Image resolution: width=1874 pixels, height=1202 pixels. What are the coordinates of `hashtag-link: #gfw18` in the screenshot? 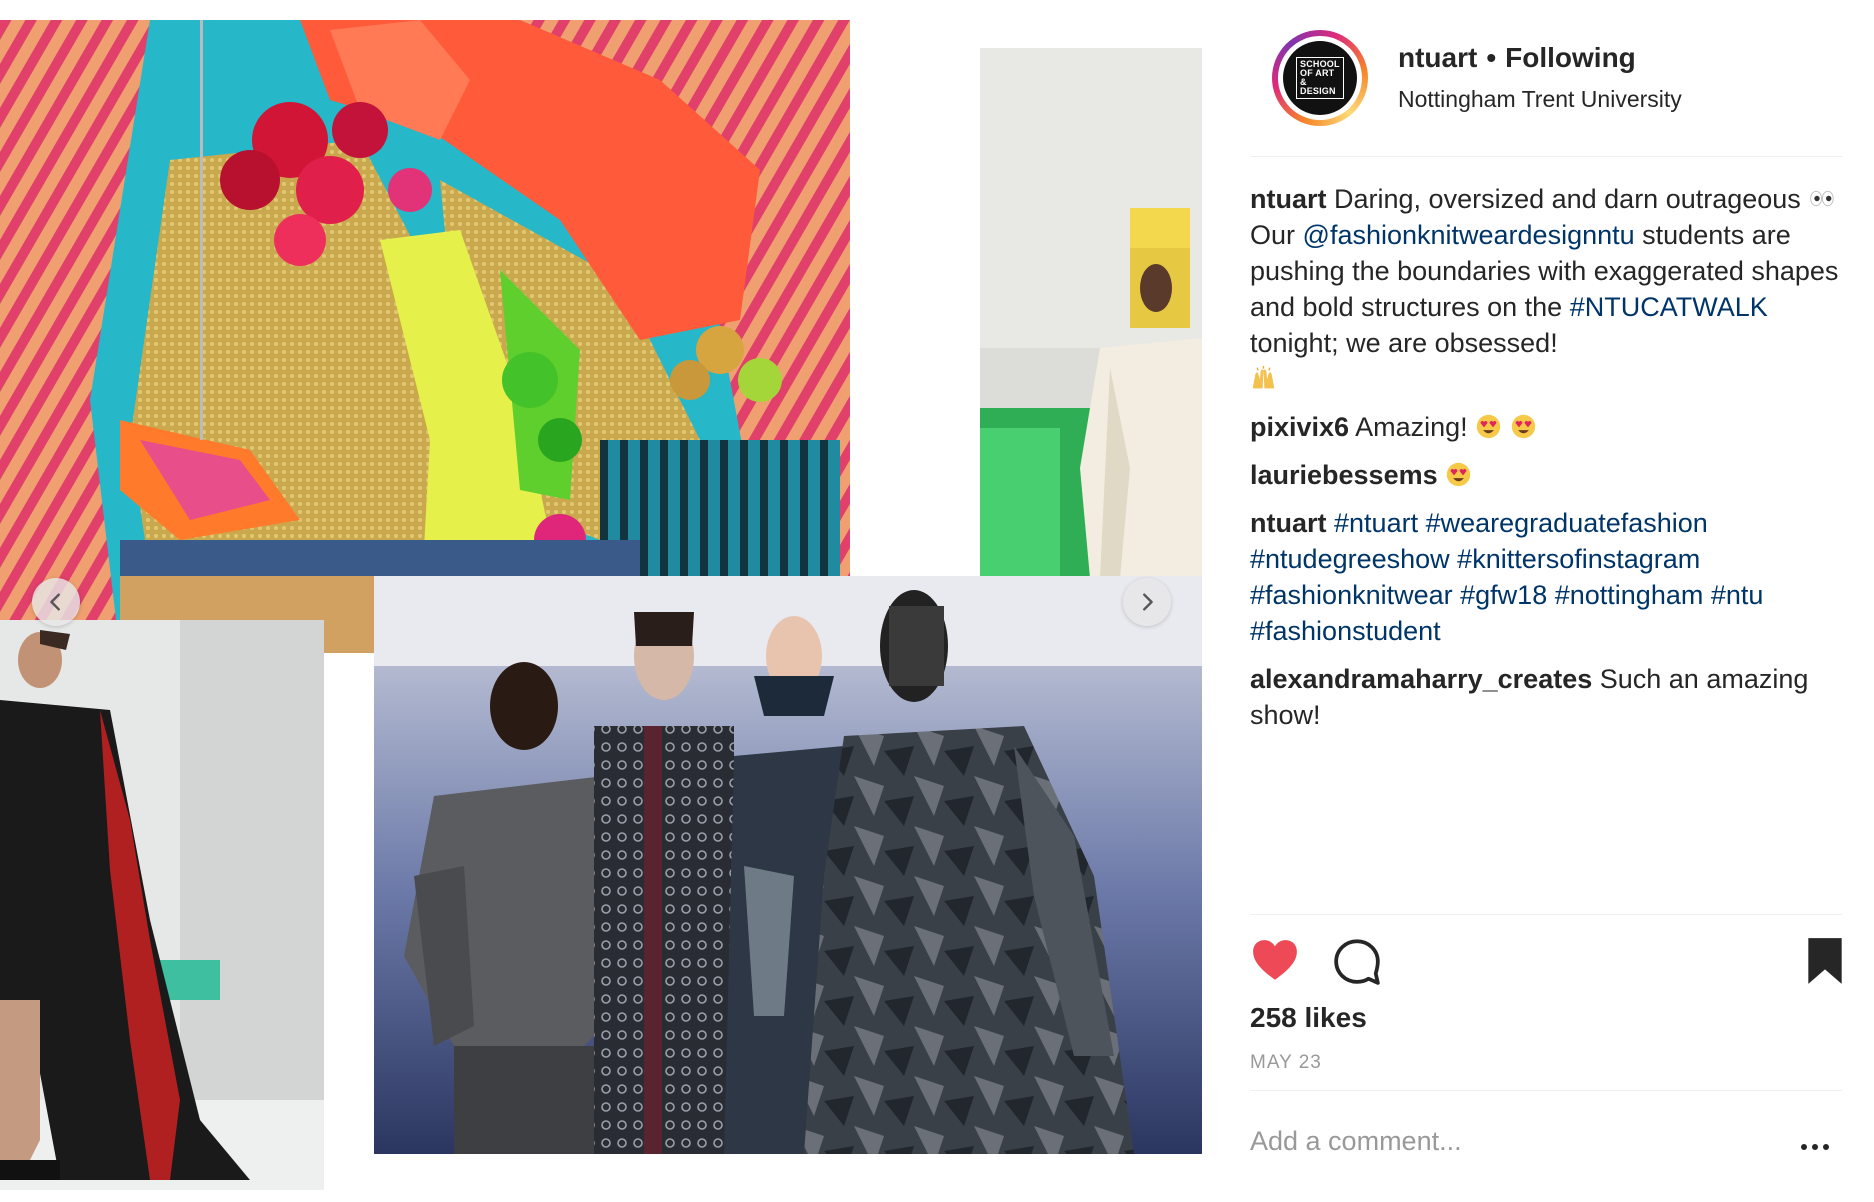 It's located at (1503, 595).